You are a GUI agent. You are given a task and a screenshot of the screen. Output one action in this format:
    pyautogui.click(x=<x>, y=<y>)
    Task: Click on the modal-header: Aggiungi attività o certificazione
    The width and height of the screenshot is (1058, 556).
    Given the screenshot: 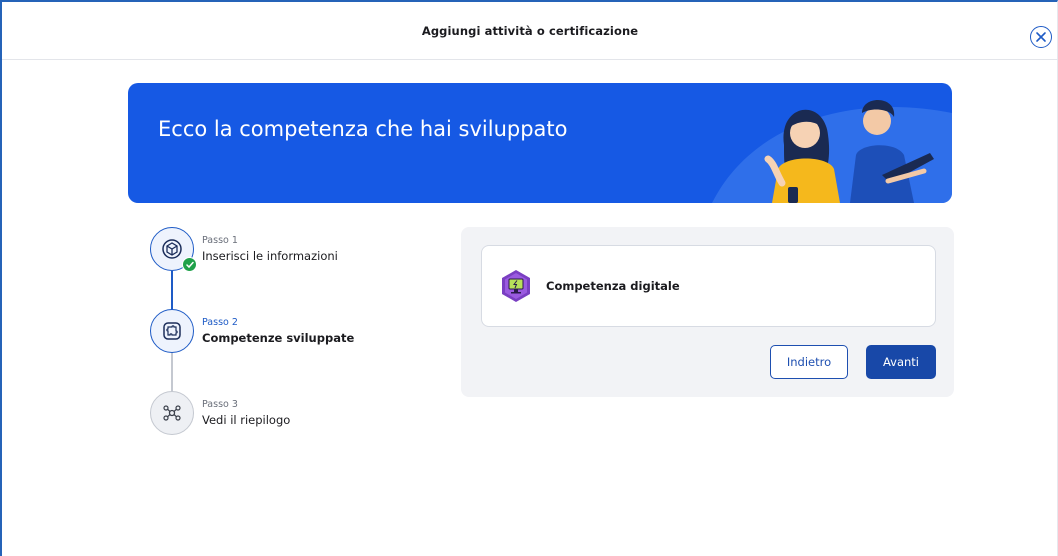 What is the action you would take?
    pyautogui.click(x=530, y=31)
    